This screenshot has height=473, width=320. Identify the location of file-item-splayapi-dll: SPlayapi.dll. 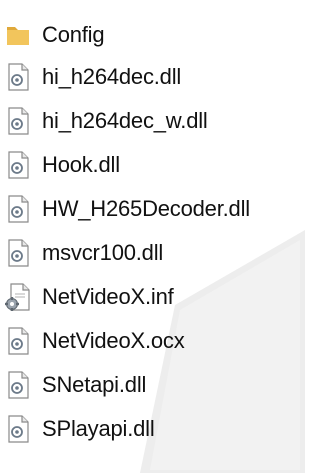
(150, 429).